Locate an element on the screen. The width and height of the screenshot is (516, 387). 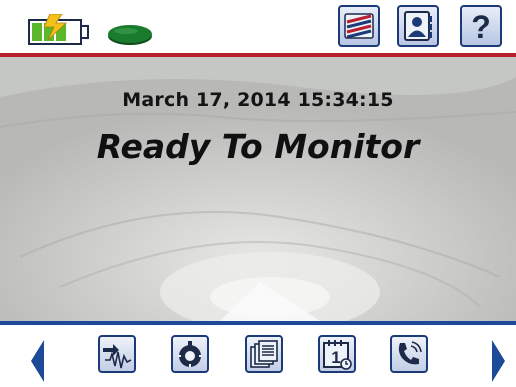
waveform-icon is located at coordinates (117, 356).